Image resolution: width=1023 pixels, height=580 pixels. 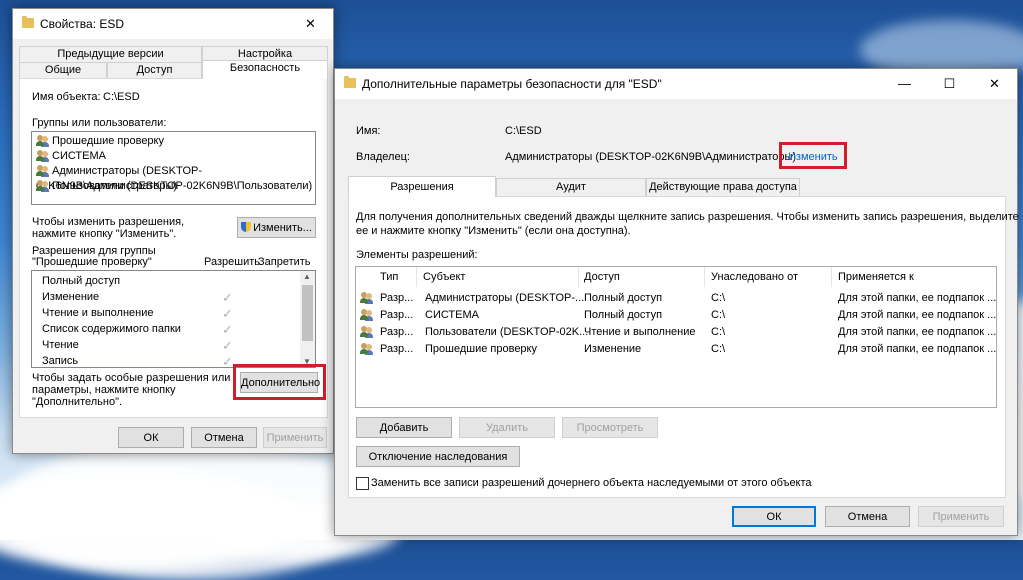 I want to click on cell-access: Чтение и выполнение, so click(x=640, y=332).